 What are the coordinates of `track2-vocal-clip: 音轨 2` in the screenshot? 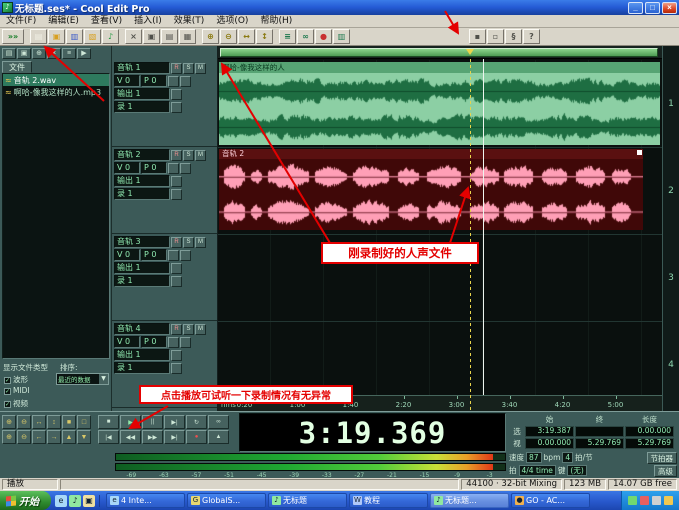 It's located at (431, 189).